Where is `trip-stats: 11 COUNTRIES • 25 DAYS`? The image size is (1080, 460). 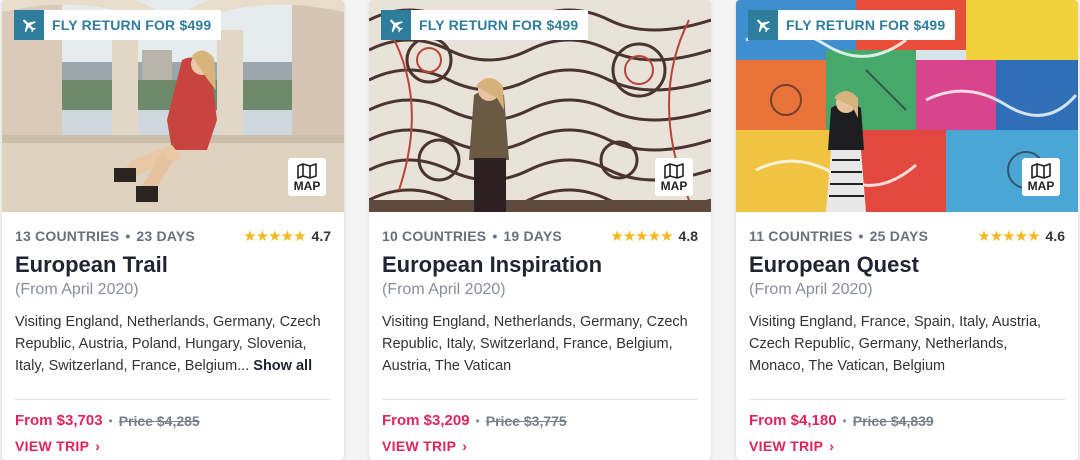
trip-stats: 11 COUNTRIES • 25 DAYS is located at coordinates (838, 236).